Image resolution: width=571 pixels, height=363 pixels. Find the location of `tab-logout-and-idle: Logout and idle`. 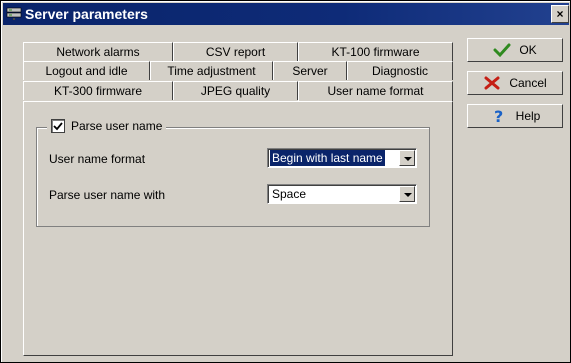

tab-logout-and-idle: Logout and idle is located at coordinates (86, 70).